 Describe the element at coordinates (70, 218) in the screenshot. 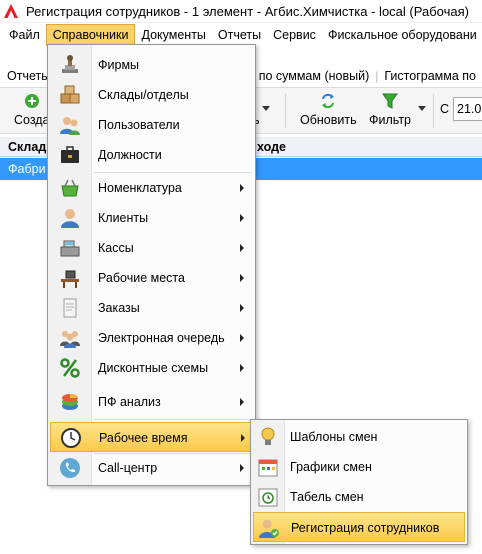

I see `client-icon` at that location.